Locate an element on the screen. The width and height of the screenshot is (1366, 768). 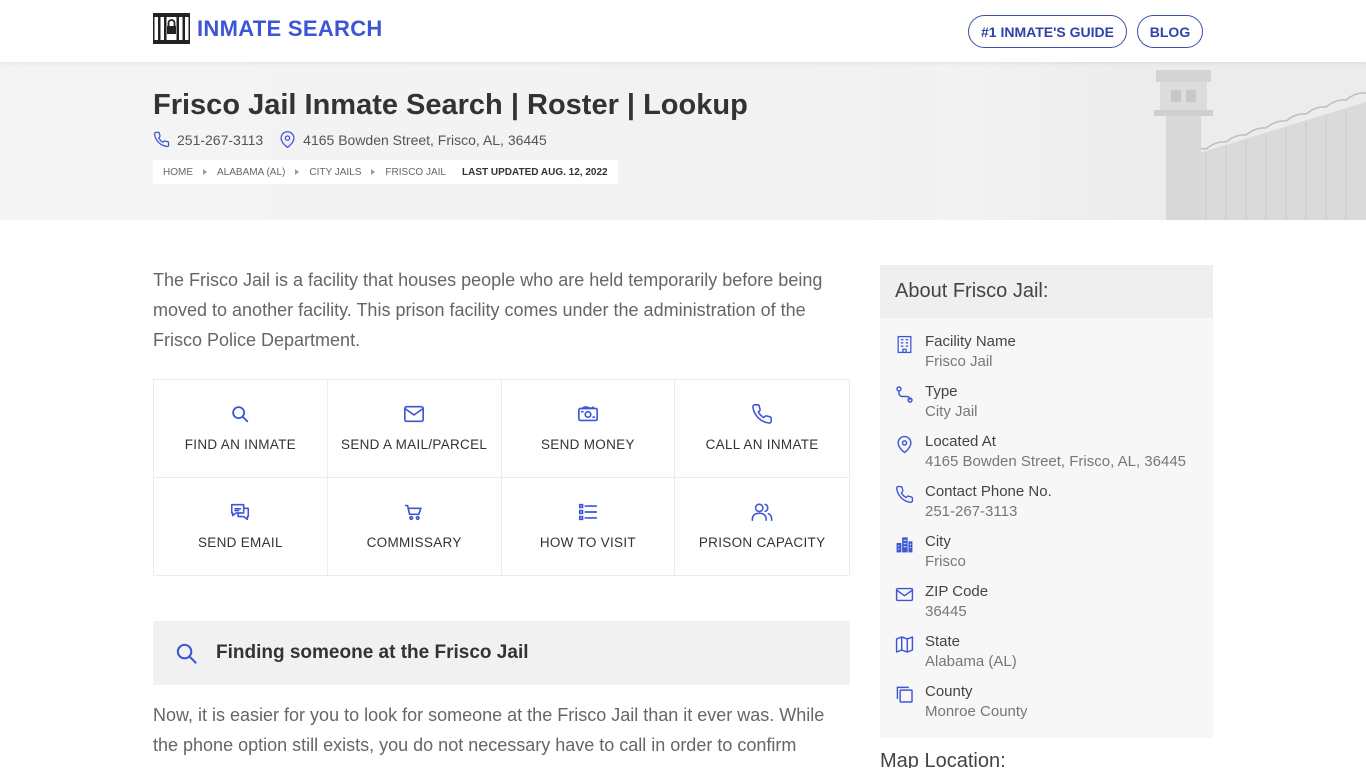
top-navbar: INMATE SEARCH #1 INMATE'S GUIDE BLOG is located at coordinates (683, 31).